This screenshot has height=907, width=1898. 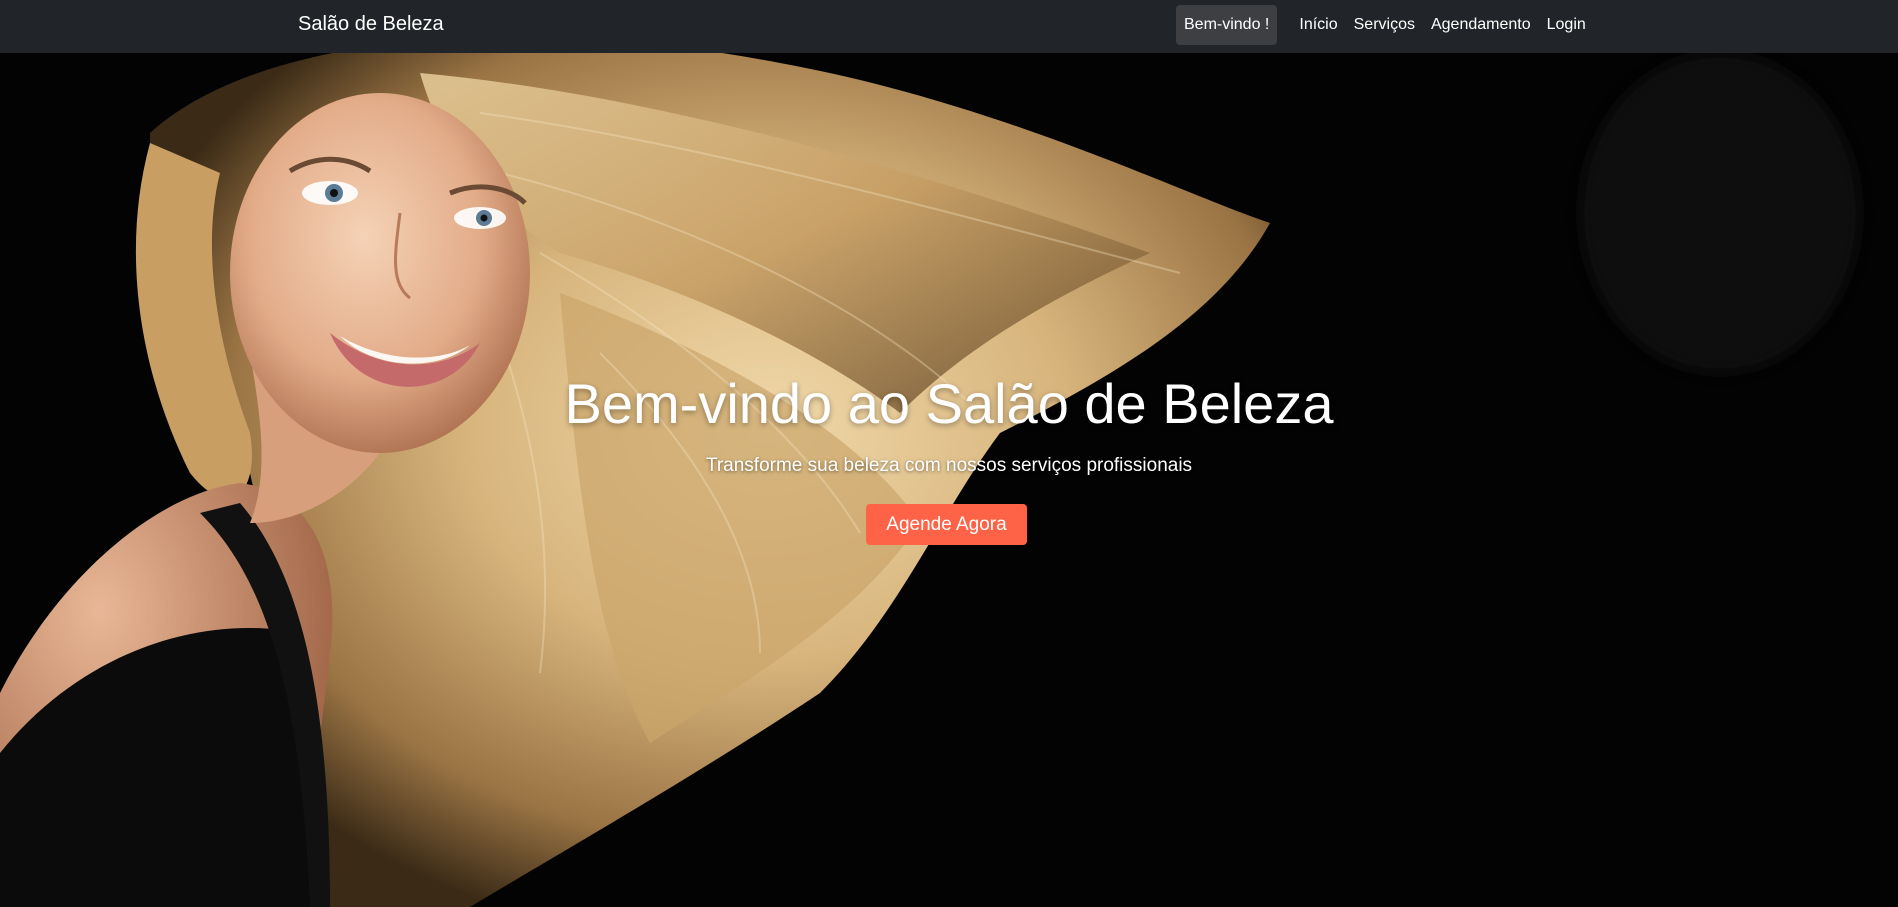 I want to click on nav-link-agendamento: Agendamento, so click(x=1481, y=25).